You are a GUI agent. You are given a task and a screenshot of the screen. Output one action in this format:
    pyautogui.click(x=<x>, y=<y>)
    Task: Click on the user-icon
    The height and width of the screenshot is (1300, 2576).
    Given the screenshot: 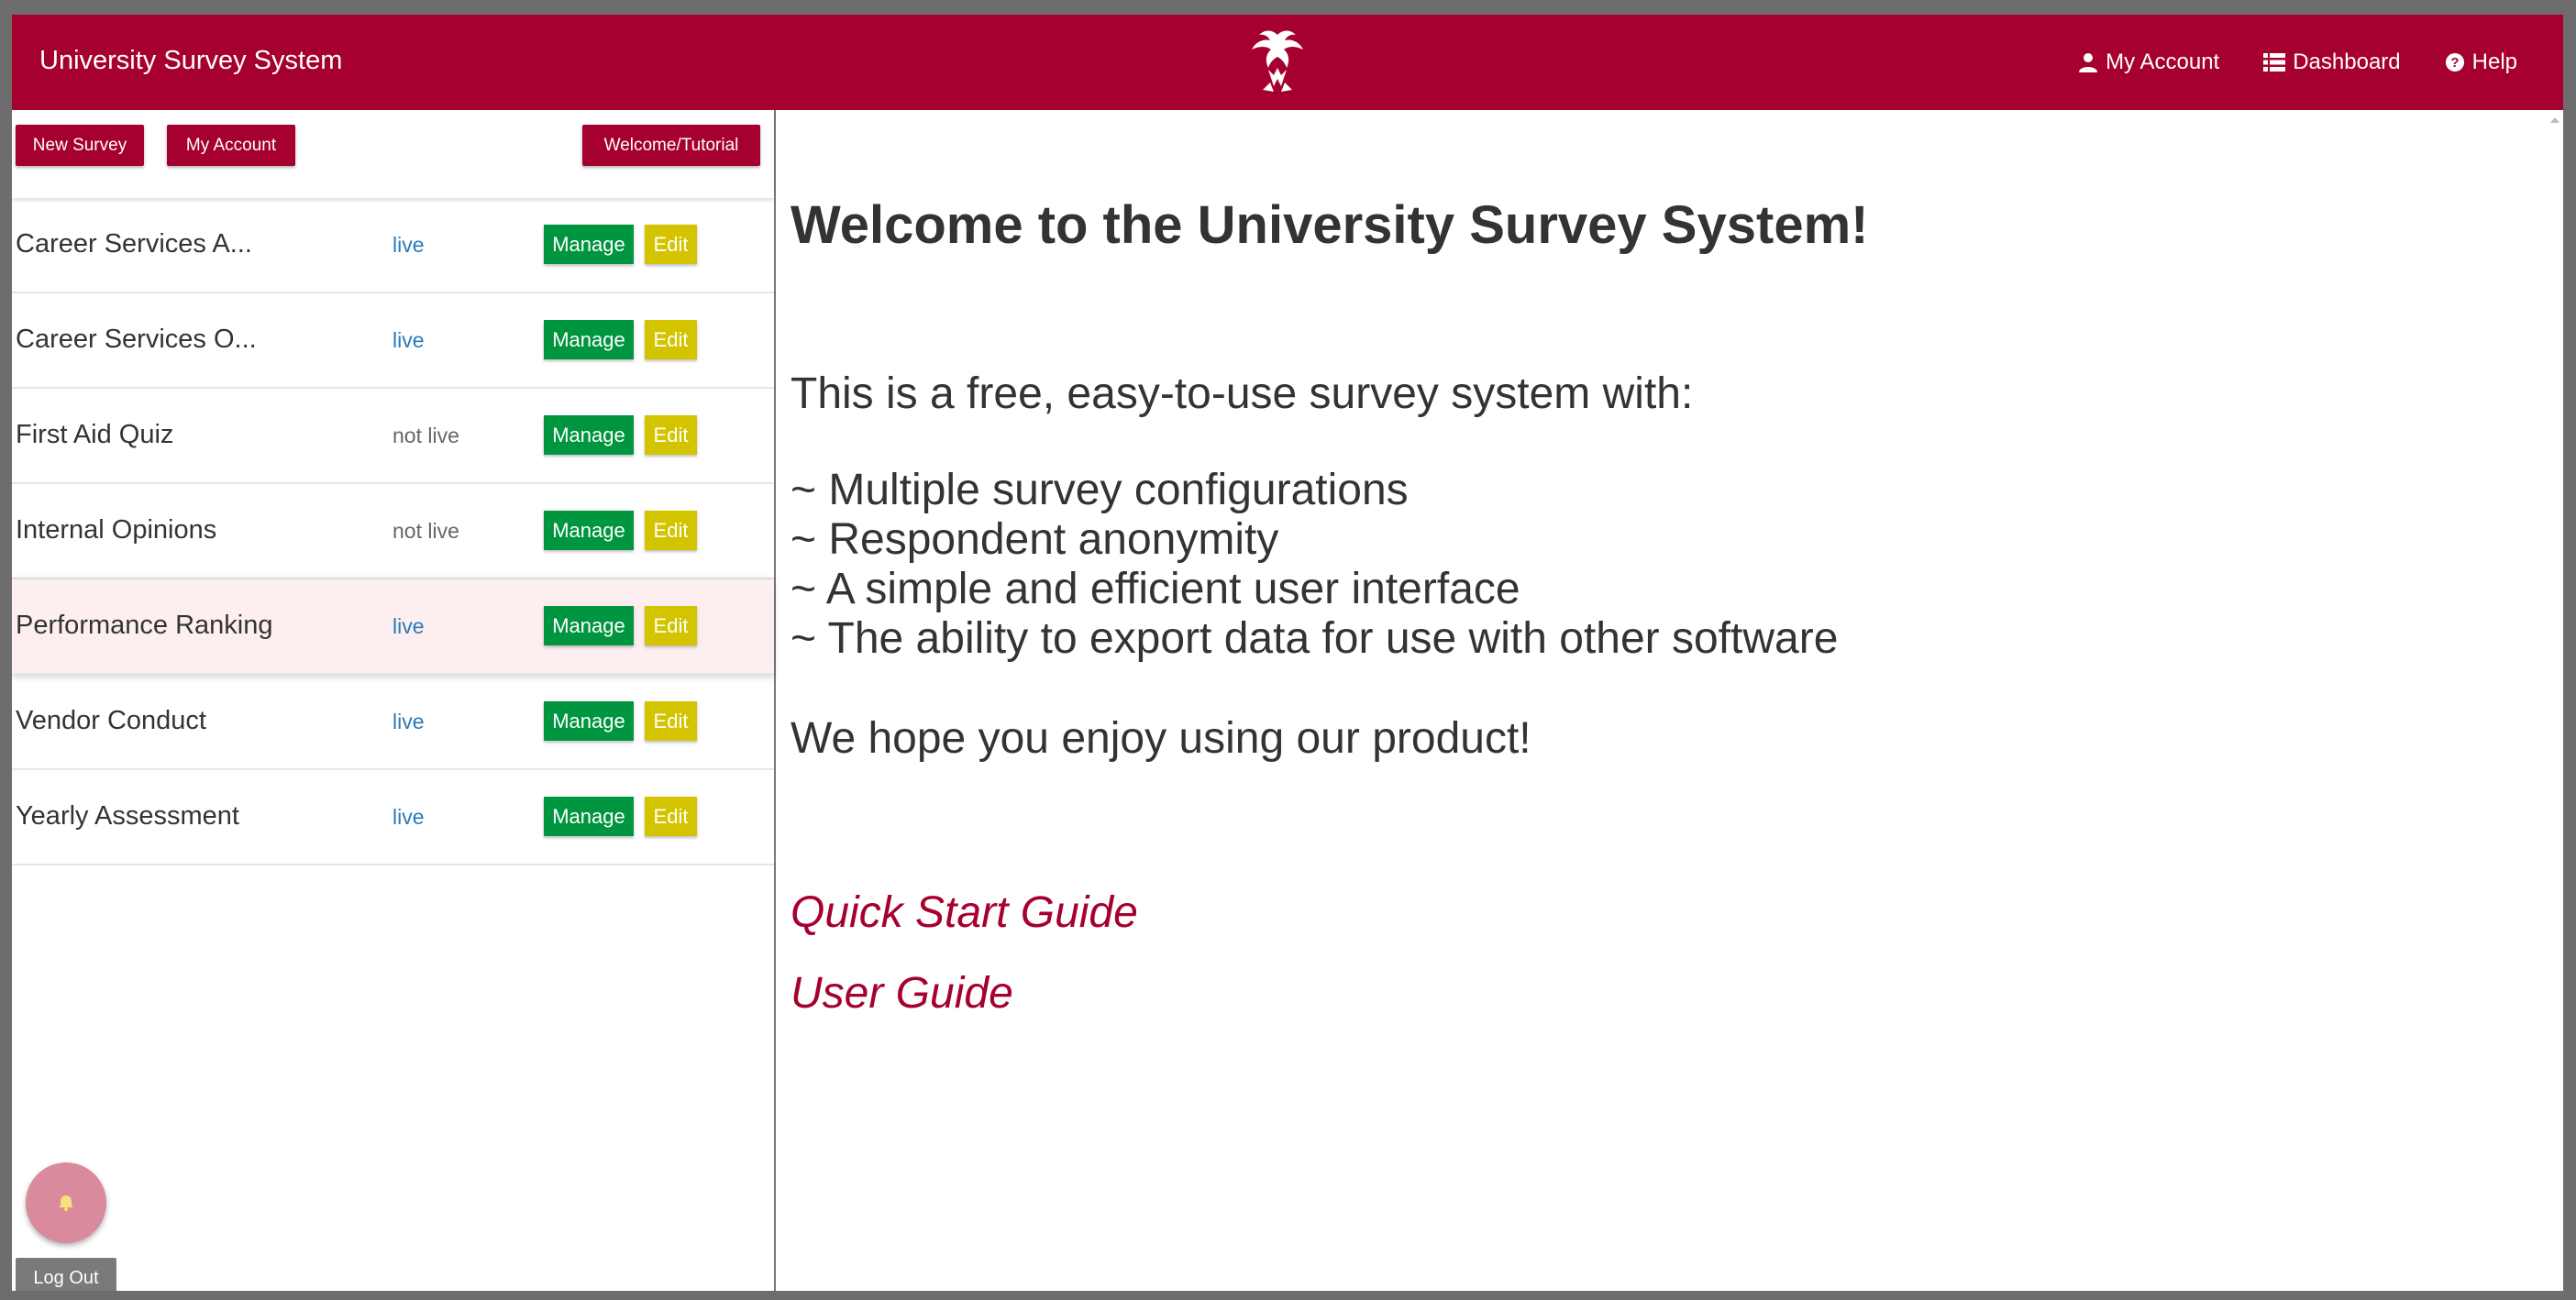 What is the action you would take?
    pyautogui.click(x=2088, y=62)
    